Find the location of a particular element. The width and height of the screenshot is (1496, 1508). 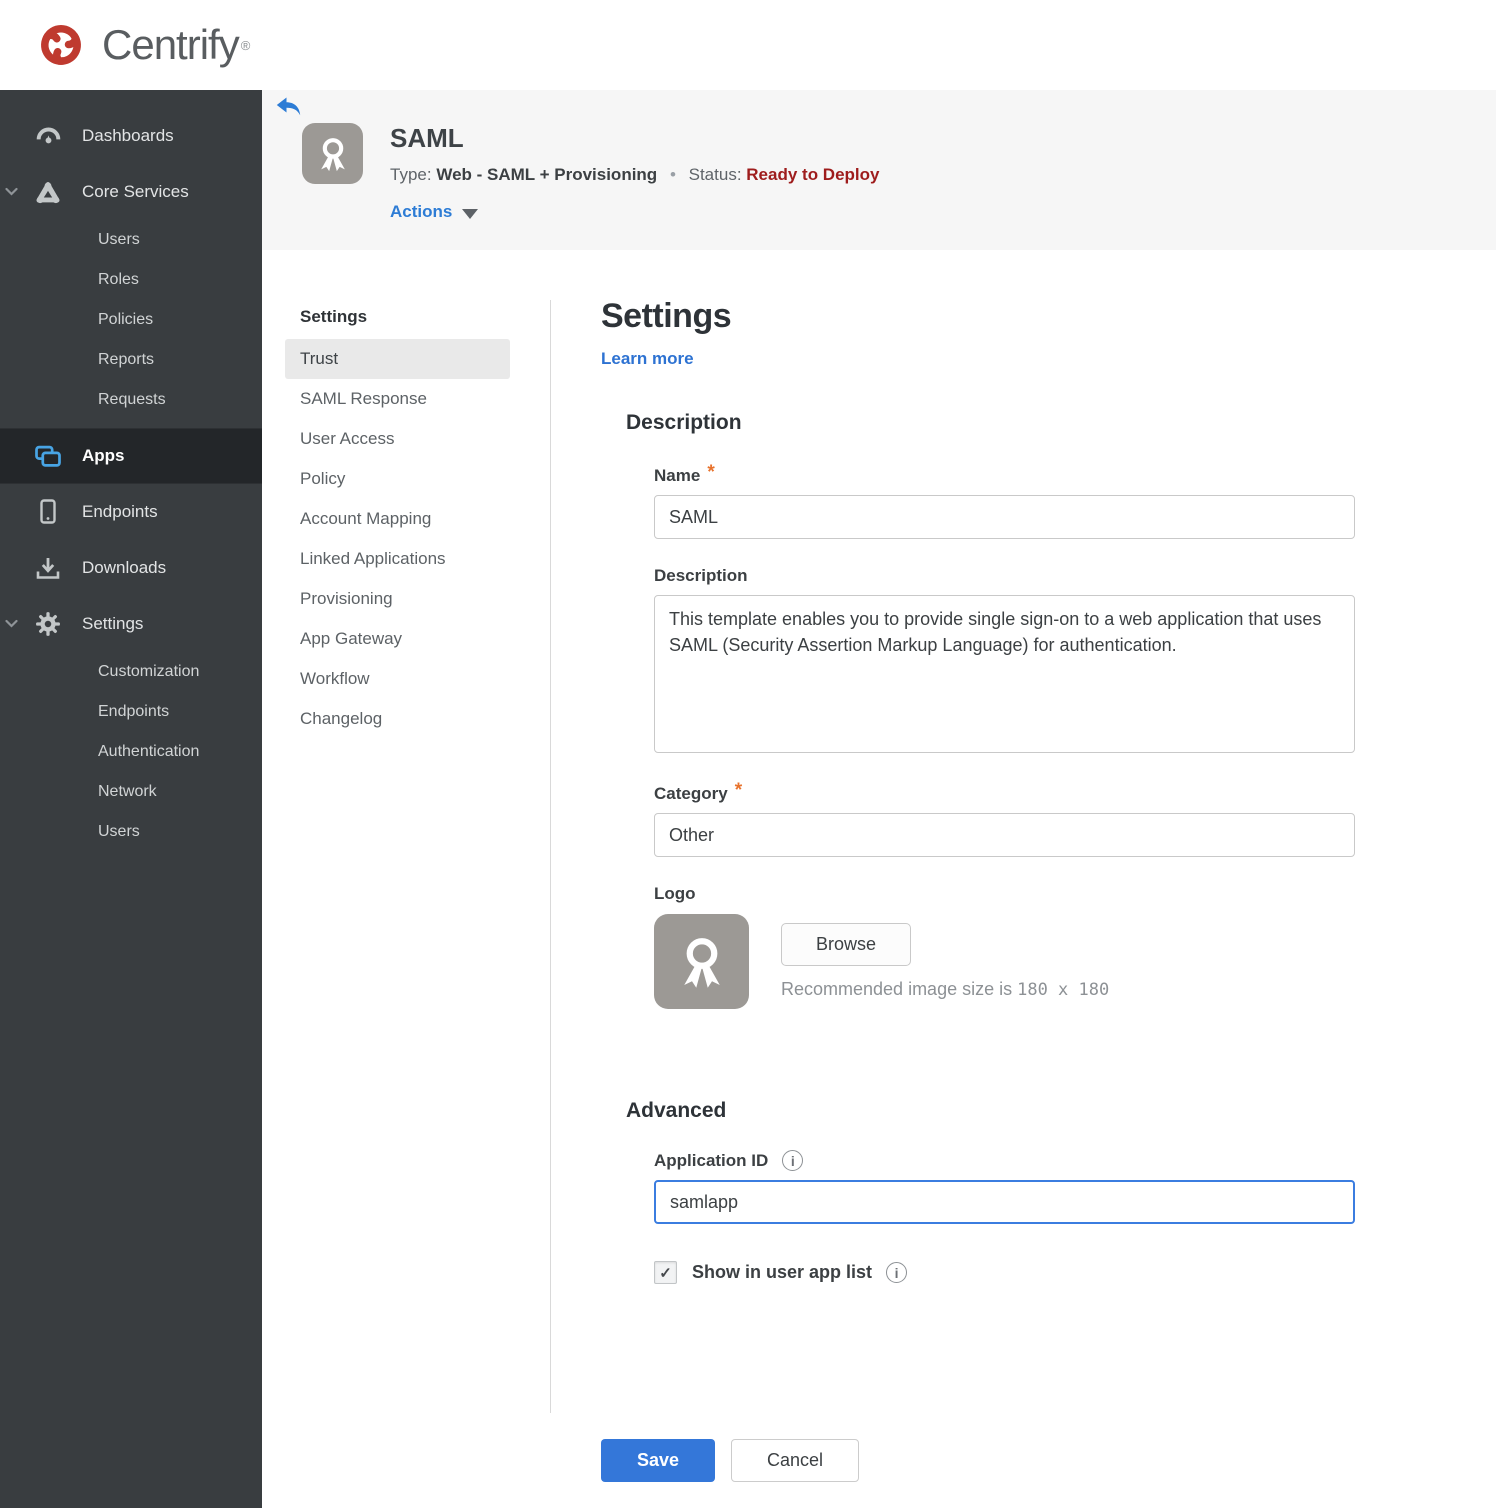

application-id-input is located at coordinates (1004, 1202).